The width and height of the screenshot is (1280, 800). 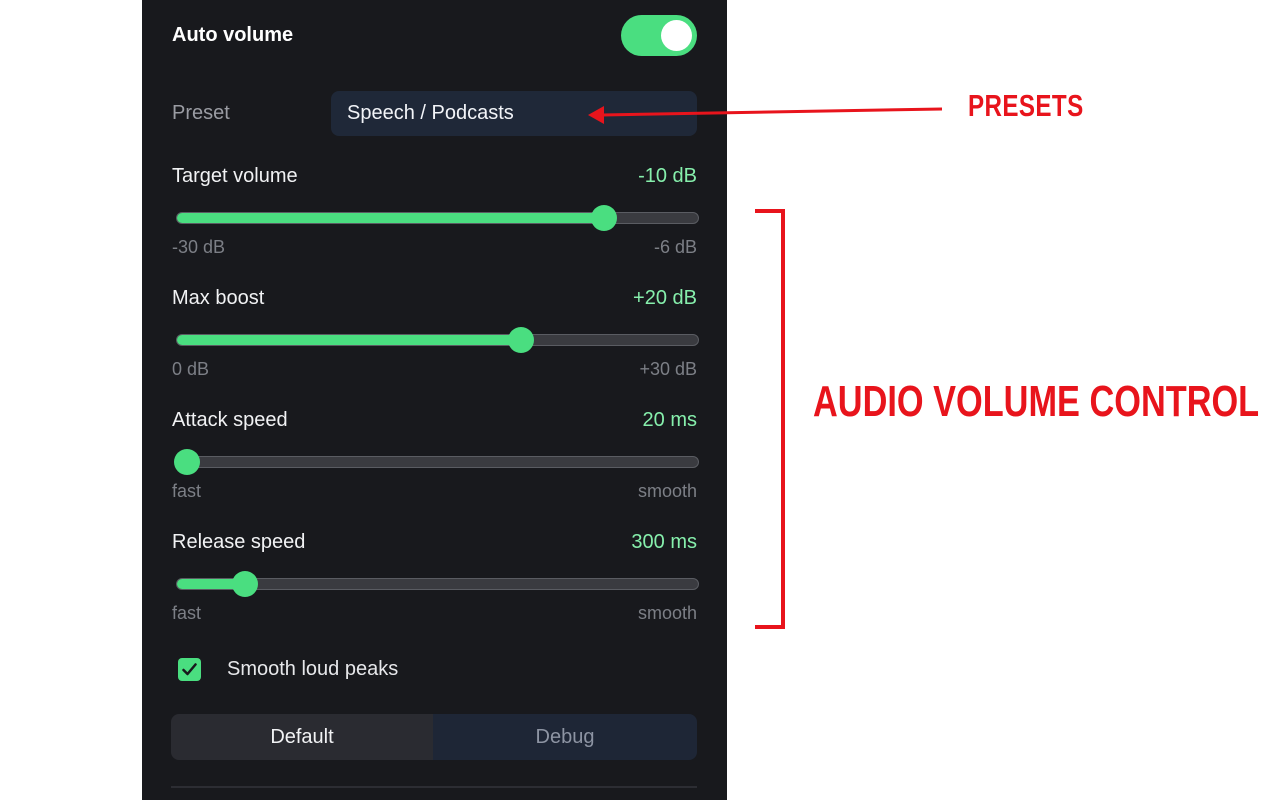 I want to click on preset-value: Speech / Podcasts, so click(x=430, y=113).